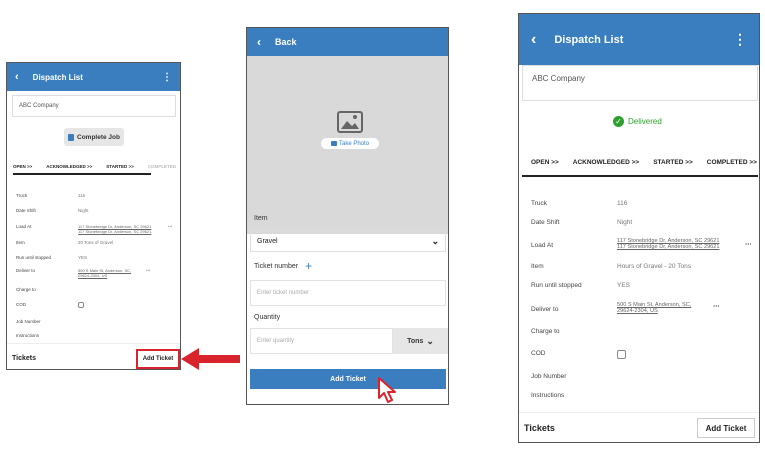  Describe the element at coordinates (640, 83) in the screenshot. I see `company-card: ABC Company` at that location.